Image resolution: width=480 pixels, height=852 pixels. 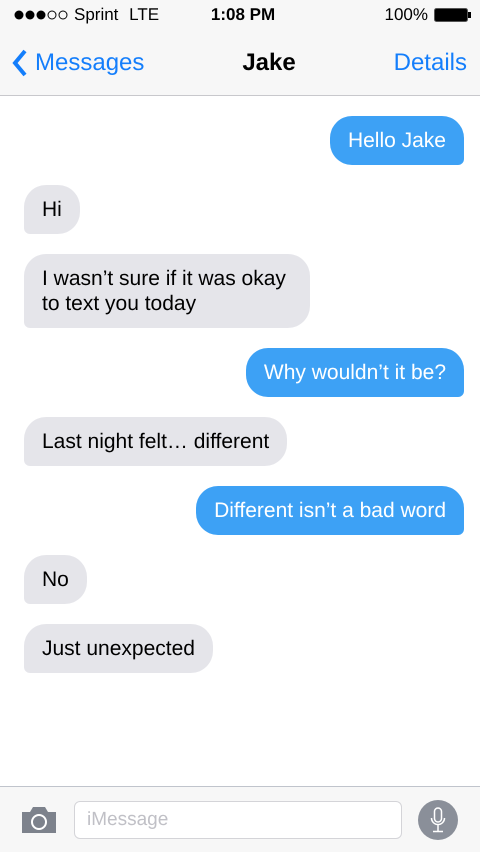 I want to click on microphone-button, so click(x=438, y=820).